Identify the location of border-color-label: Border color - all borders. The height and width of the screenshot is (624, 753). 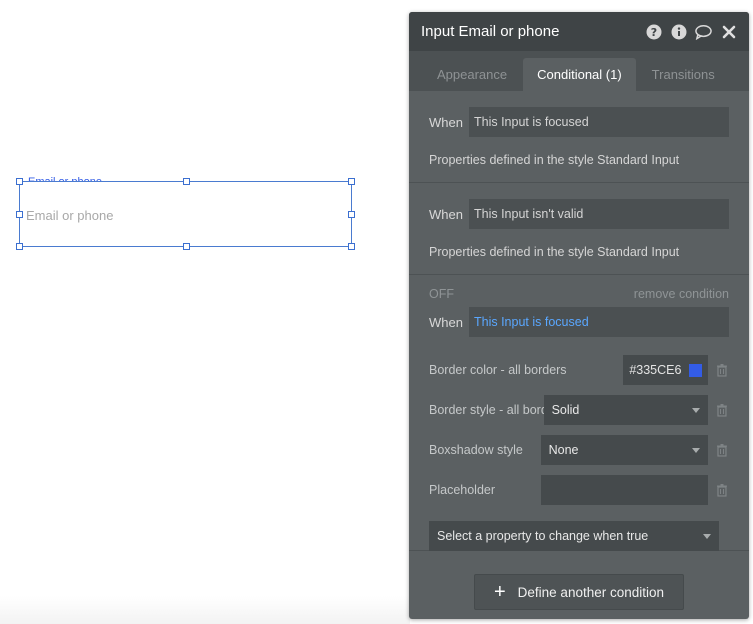
(498, 370).